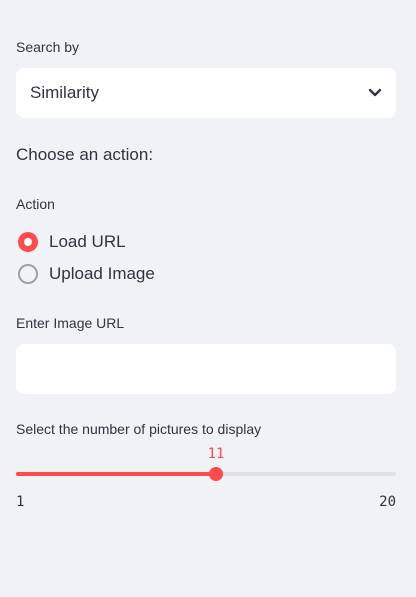 Image resolution: width=416 pixels, height=597 pixels. What do you see at coordinates (206, 480) in the screenshot?
I see `pictures-count-slider: 11 1 20` at bounding box center [206, 480].